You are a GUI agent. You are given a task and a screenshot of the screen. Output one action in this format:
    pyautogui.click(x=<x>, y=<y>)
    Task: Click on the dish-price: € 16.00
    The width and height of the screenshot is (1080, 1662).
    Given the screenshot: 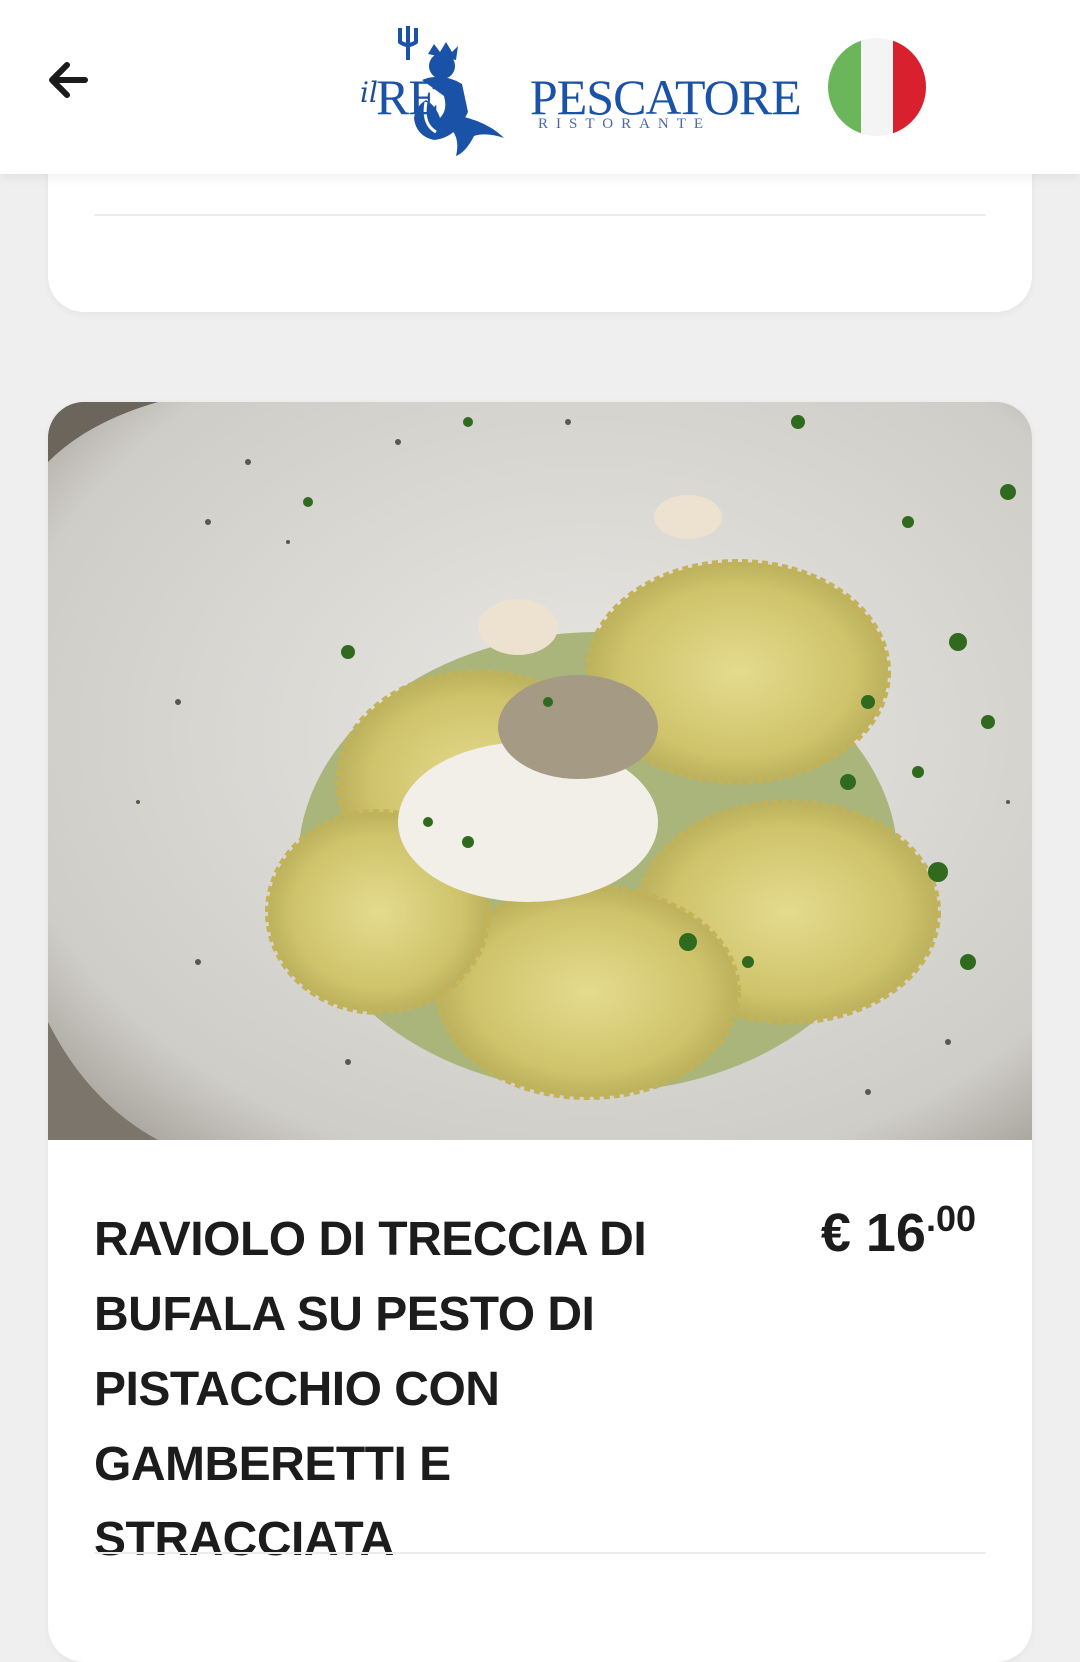 What is the action you would take?
    pyautogui.click(x=898, y=1231)
    